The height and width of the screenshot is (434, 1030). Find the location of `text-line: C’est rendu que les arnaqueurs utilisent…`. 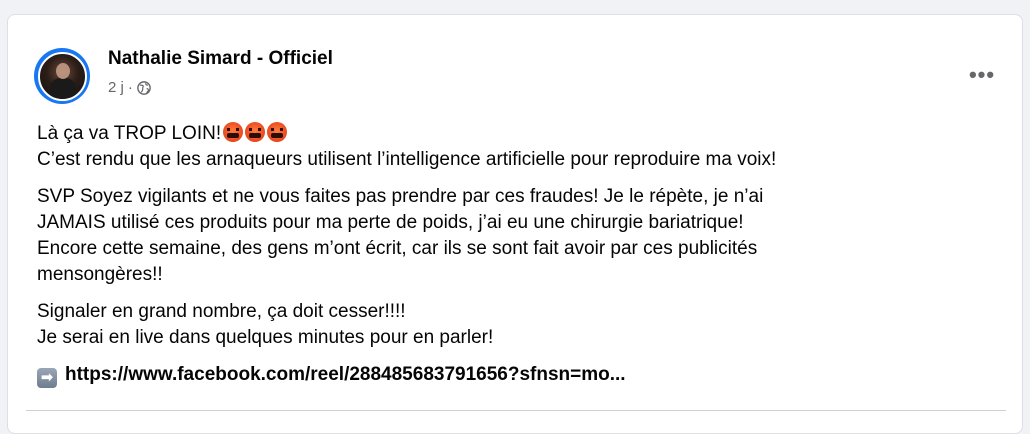

text-line: C’est rendu que les arnaqueurs utilisent… is located at coordinates (407, 159).